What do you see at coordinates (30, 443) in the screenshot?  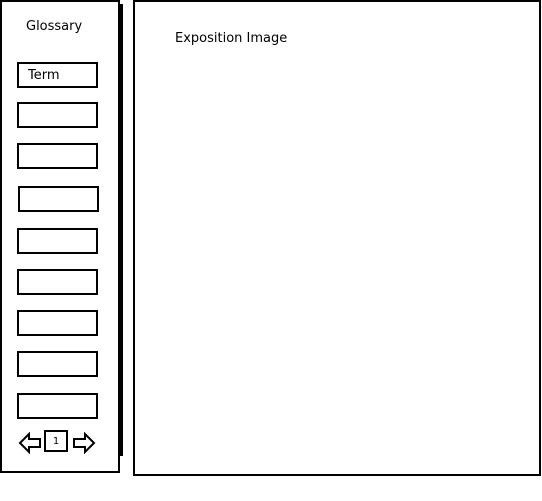 I see `arrow-left-icon` at bounding box center [30, 443].